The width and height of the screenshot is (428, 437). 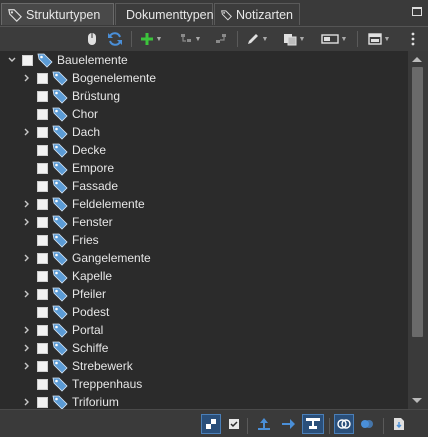 I want to click on tree-item: Dach, so click(x=60, y=132).